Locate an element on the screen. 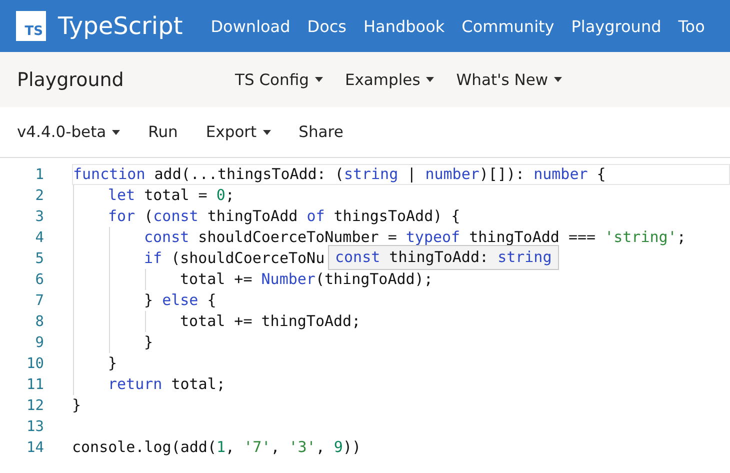  menu-button: TS Config is located at coordinates (279, 79).